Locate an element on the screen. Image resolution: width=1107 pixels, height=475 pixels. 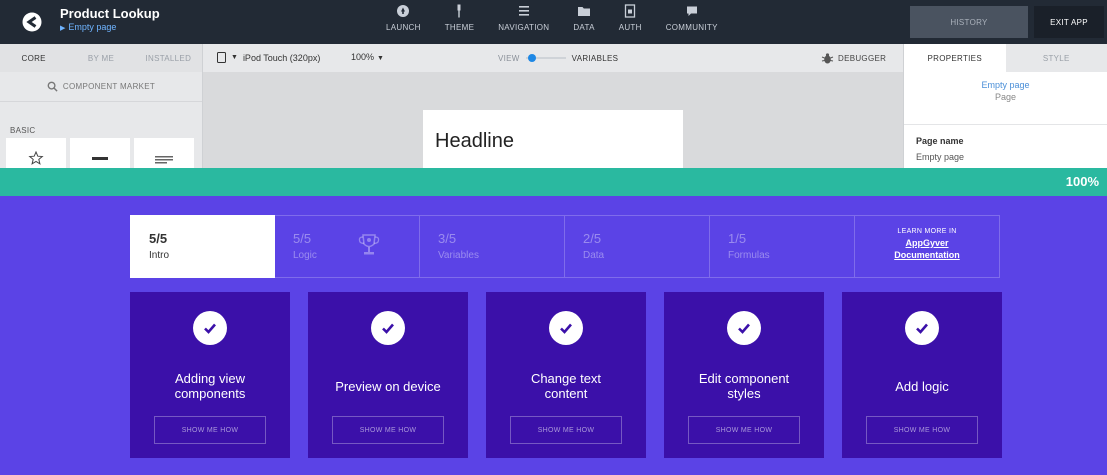
nav-launch: LAUNCH is located at coordinates (403, 18).